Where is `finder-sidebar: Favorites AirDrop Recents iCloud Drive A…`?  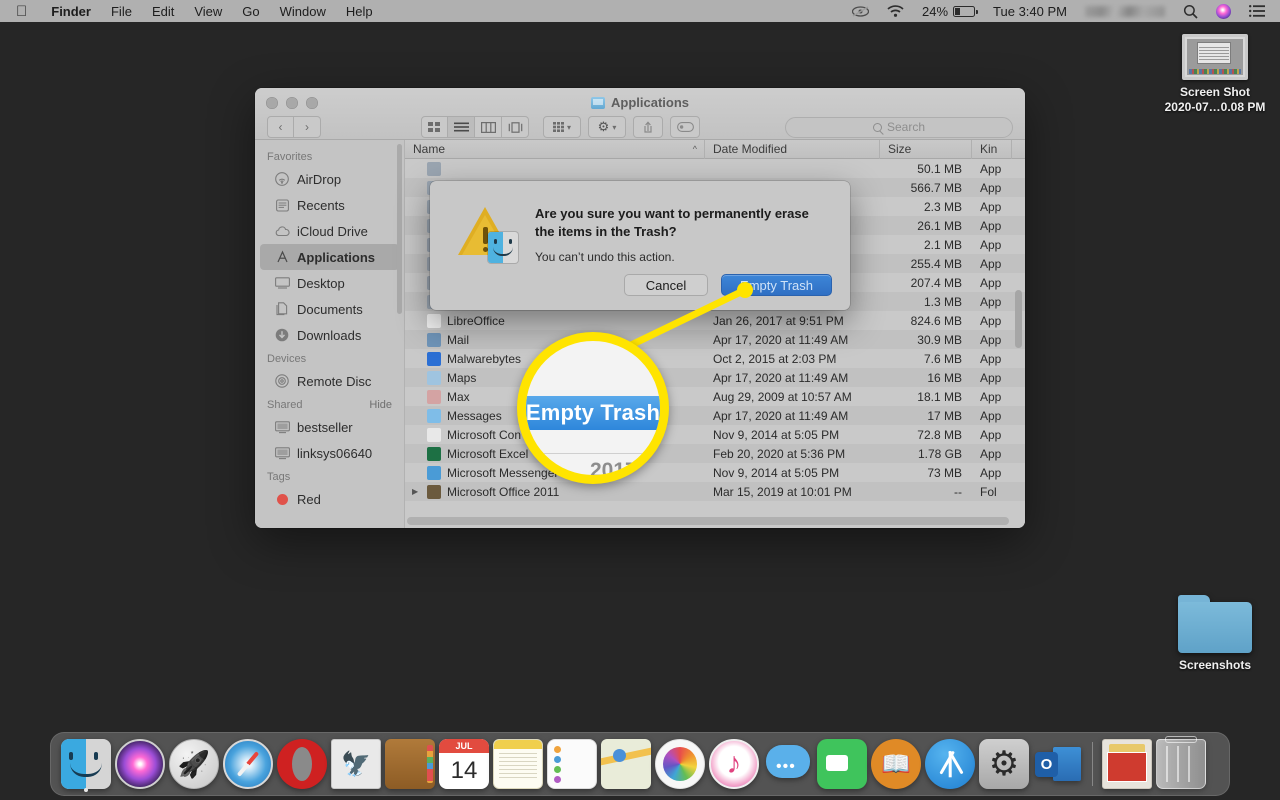 finder-sidebar: Favorites AirDrop Recents iCloud Drive A… is located at coordinates (330, 334).